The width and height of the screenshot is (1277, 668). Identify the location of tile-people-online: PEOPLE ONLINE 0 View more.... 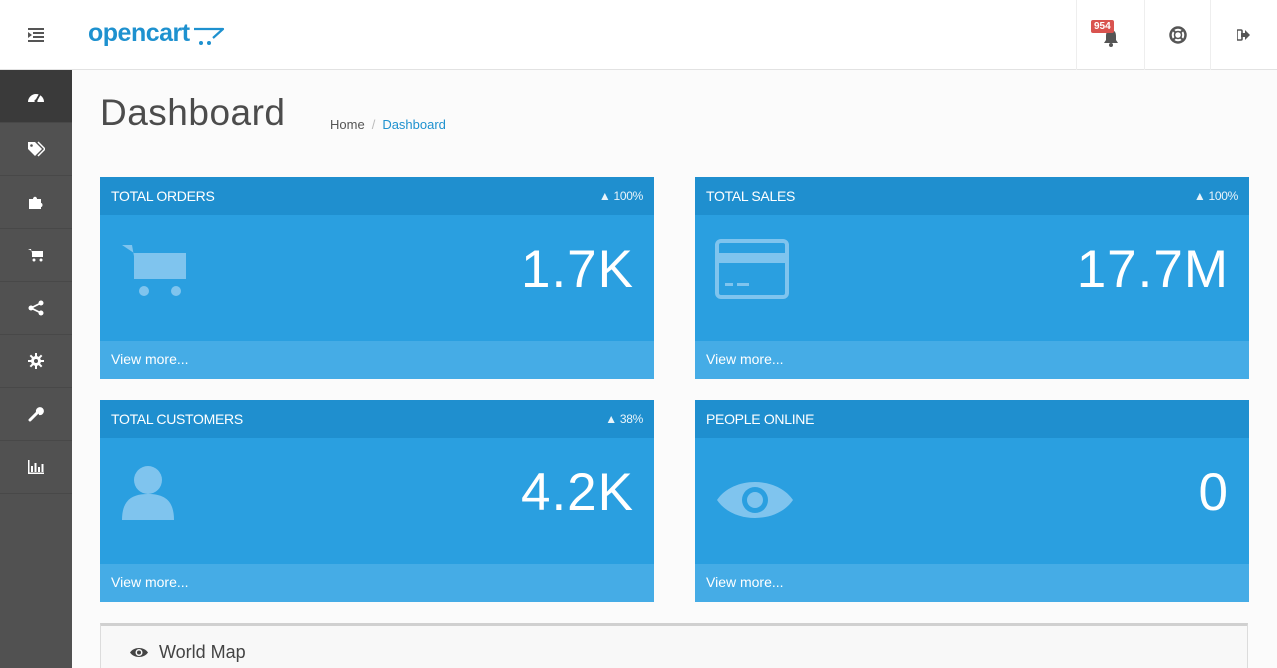
(972, 501).